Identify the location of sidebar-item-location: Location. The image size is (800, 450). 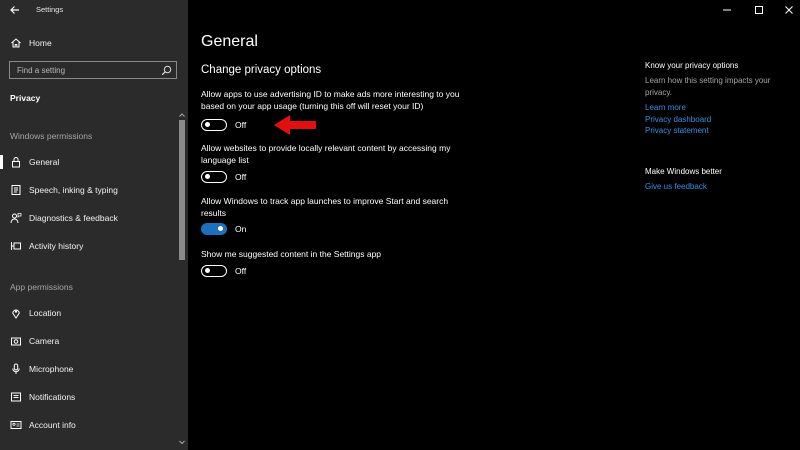
(89, 313).